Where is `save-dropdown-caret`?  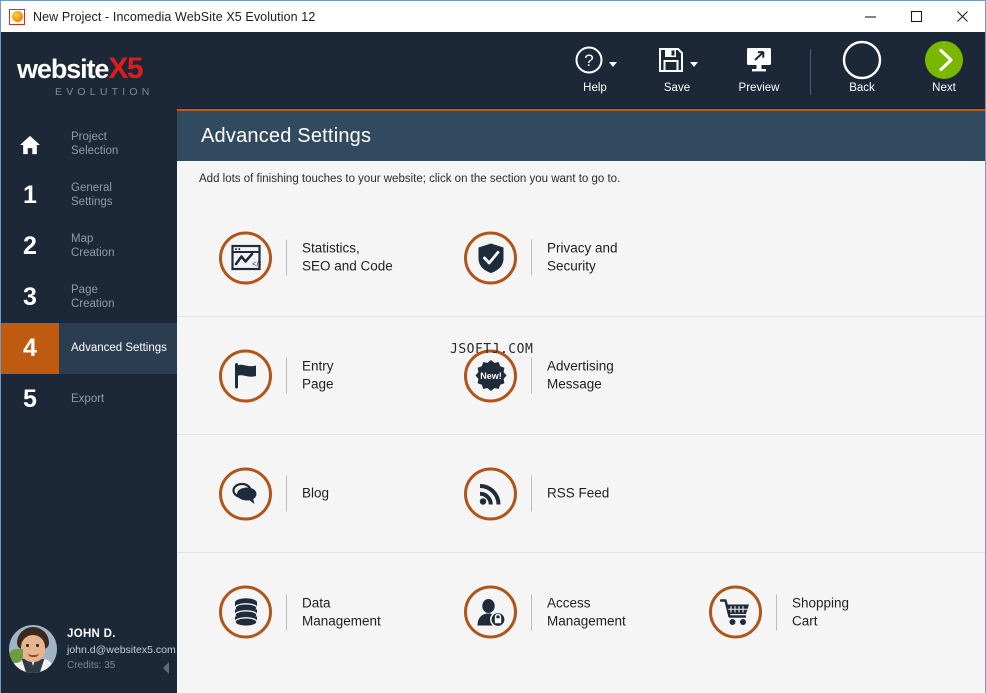
save-dropdown-caret is located at coordinates (693, 64).